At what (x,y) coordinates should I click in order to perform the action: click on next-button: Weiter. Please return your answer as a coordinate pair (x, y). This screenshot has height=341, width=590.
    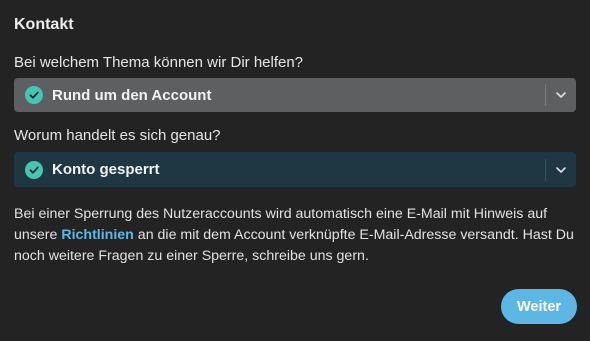
    Looking at the image, I should click on (539, 306).